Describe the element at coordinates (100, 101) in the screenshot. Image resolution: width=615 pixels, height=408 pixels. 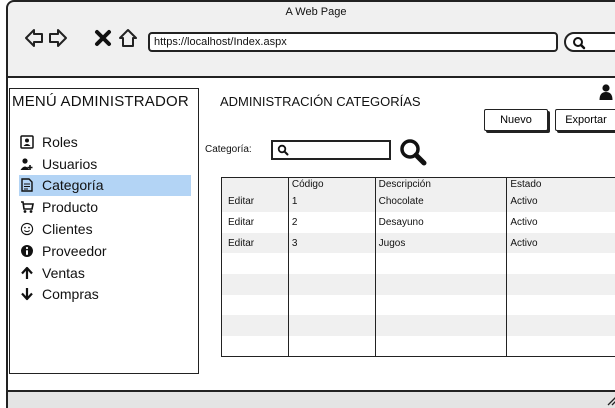
I see `sidebar-title: MENÚ ADMINISTRADOR` at that location.